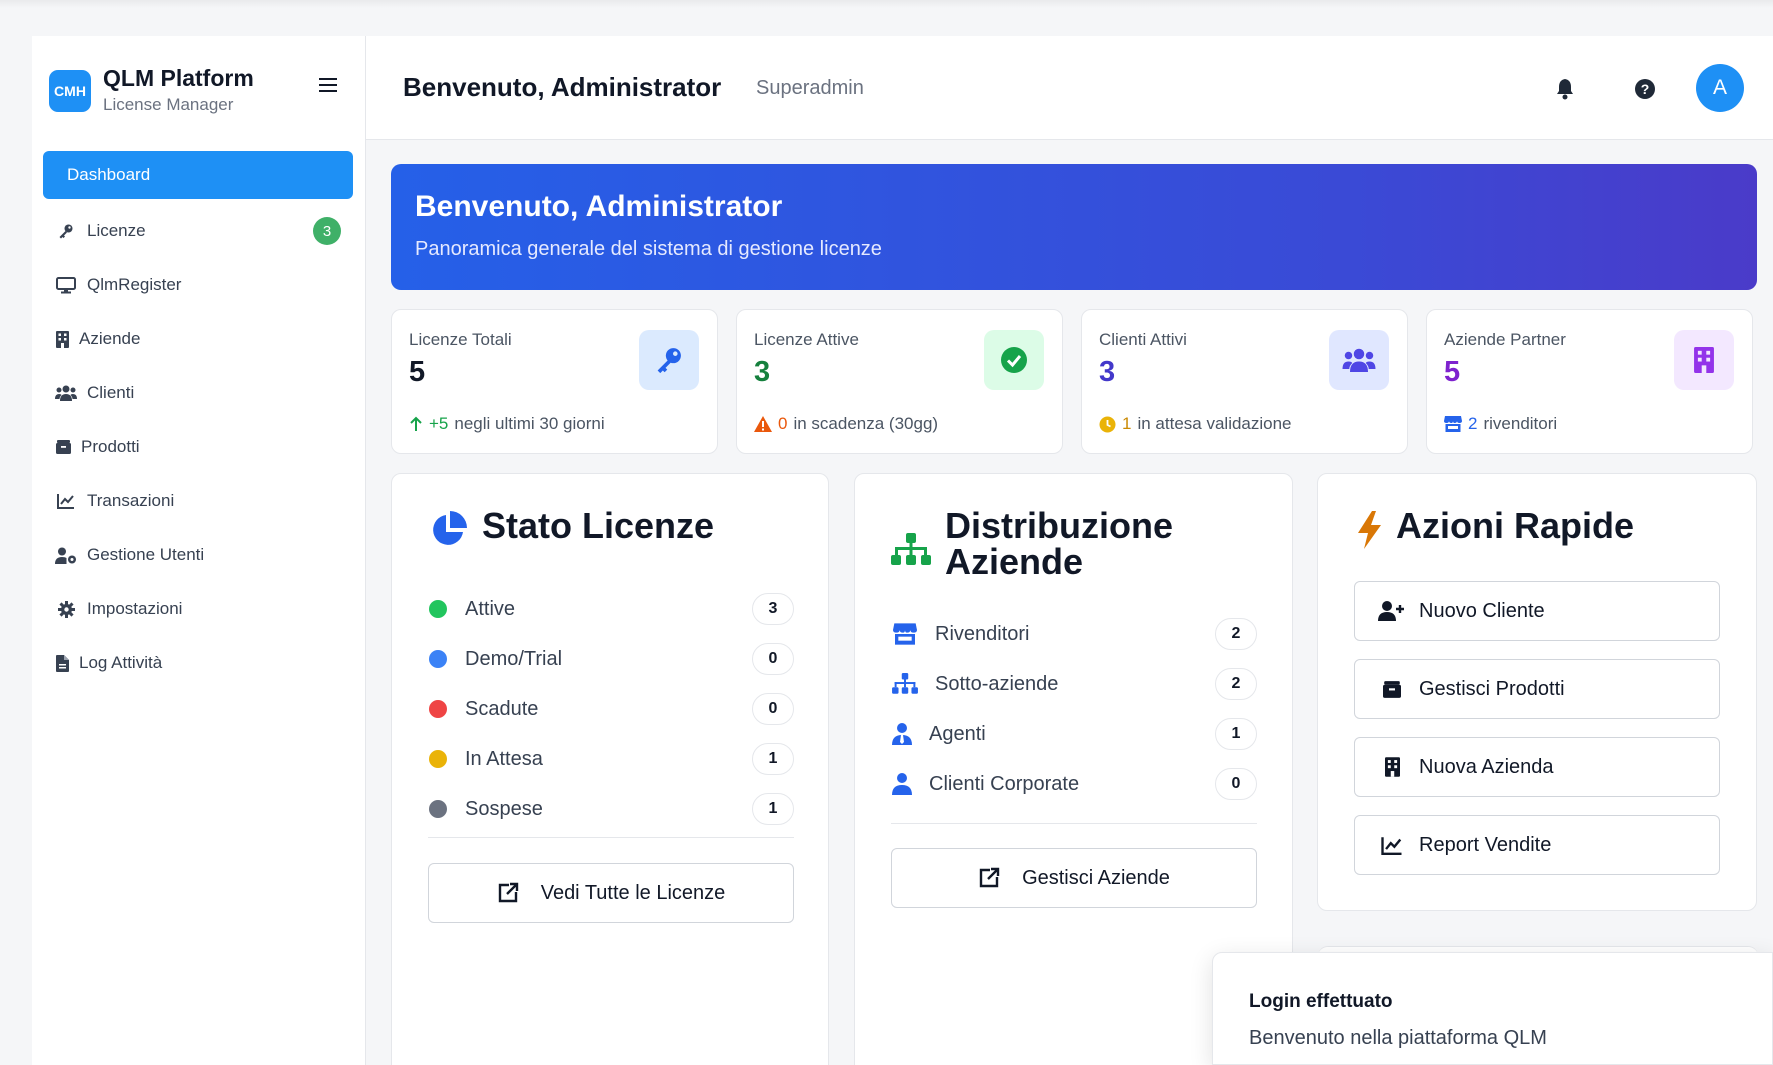 The image size is (1773, 1065). What do you see at coordinates (439, 423) in the screenshot?
I see `stat-footer-number: +5` at bounding box center [439, 423].